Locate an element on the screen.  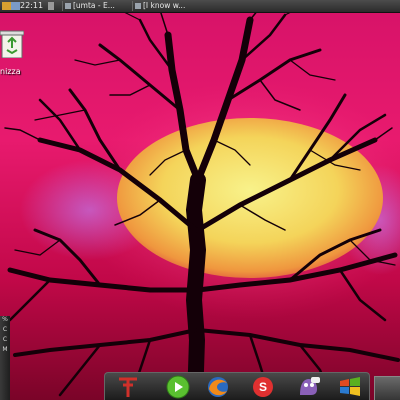
svg-text: S is located at coordinates (263, 387).